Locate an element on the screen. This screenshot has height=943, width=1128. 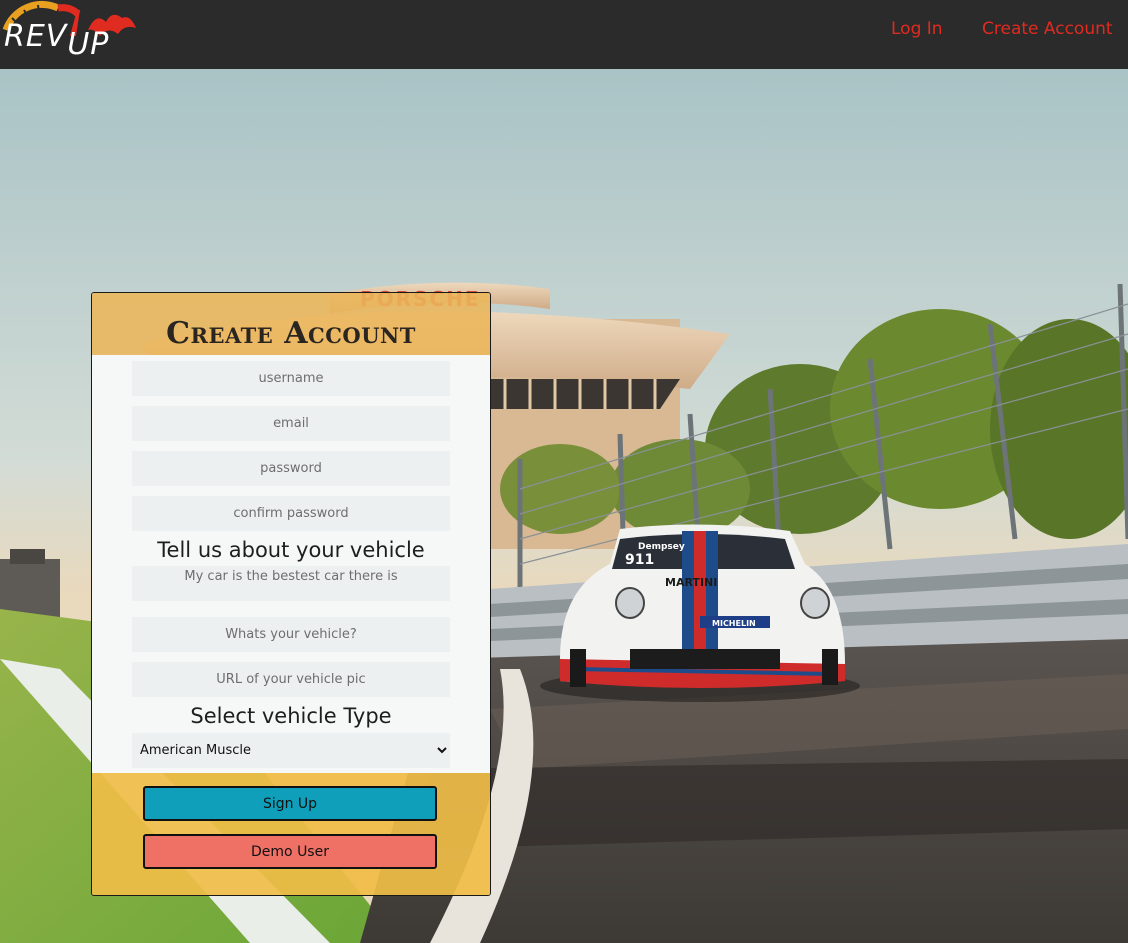
vehicle-section-label: Tell us about your vehicle is located at coordinates (291, 550).